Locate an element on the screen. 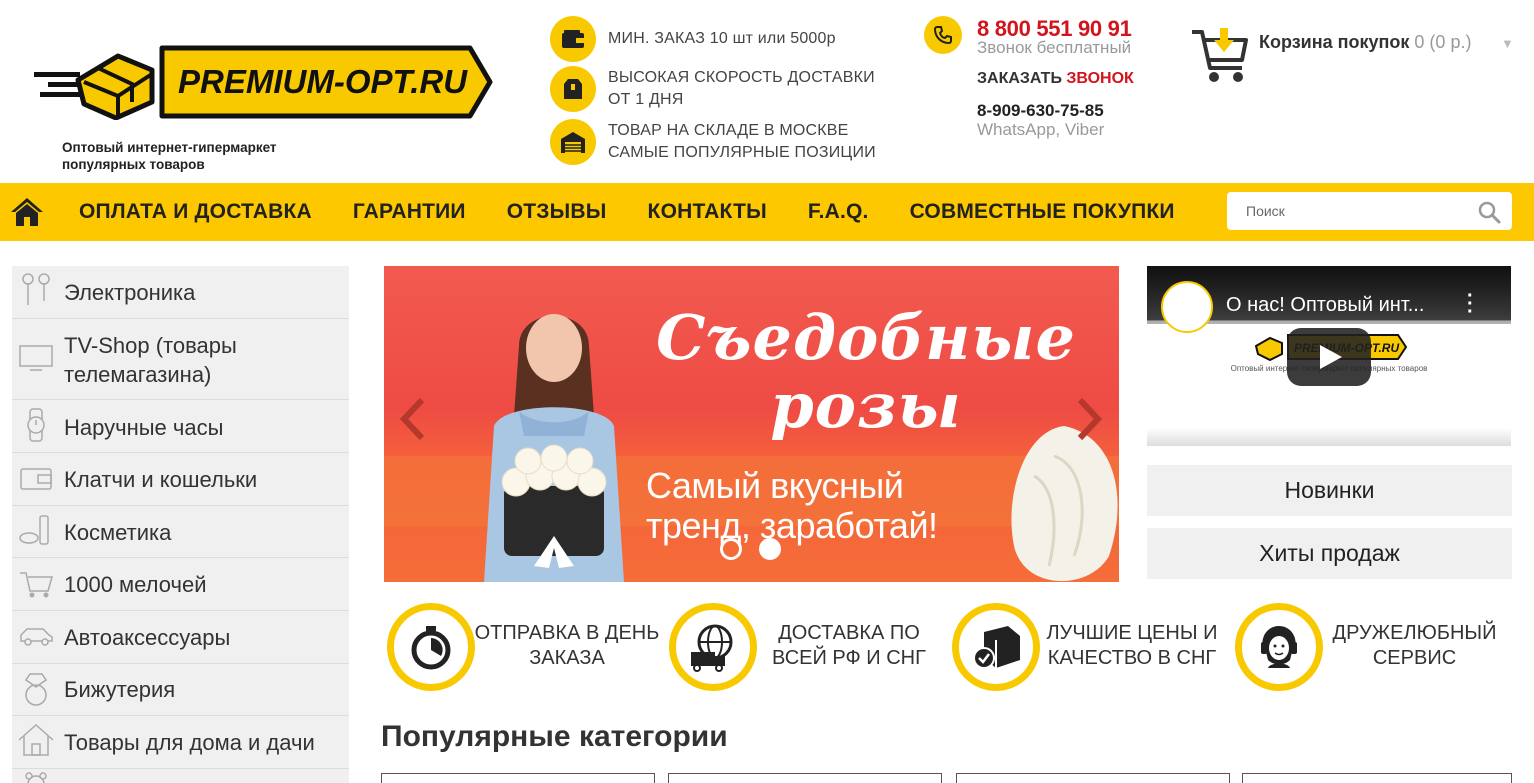 This screenshot has width=1534, height=783. phone-number-whatsapp: 8-909-630-75-85 is located at coordinates (1040, 111).